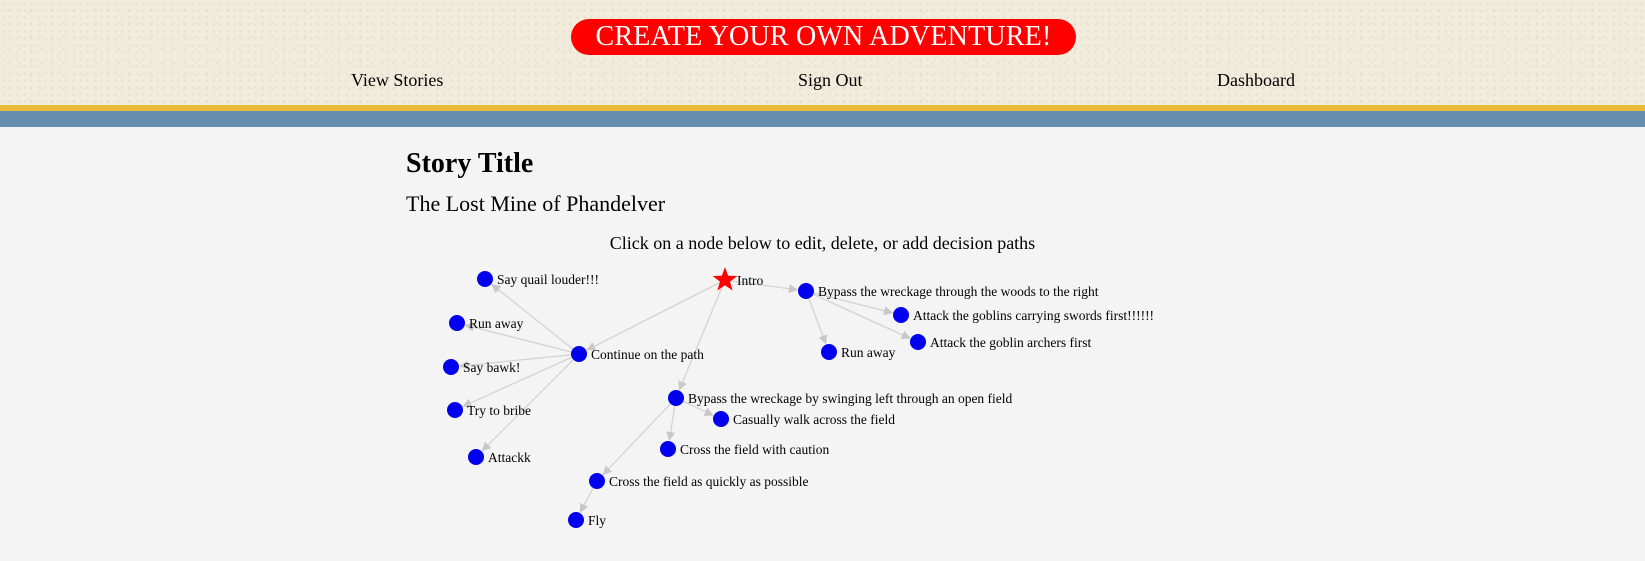 The image size is (1645, 561). Describe the element at coordinates (750, 280) in the screenshot. I see `graph-node-label: Intro` at that location.